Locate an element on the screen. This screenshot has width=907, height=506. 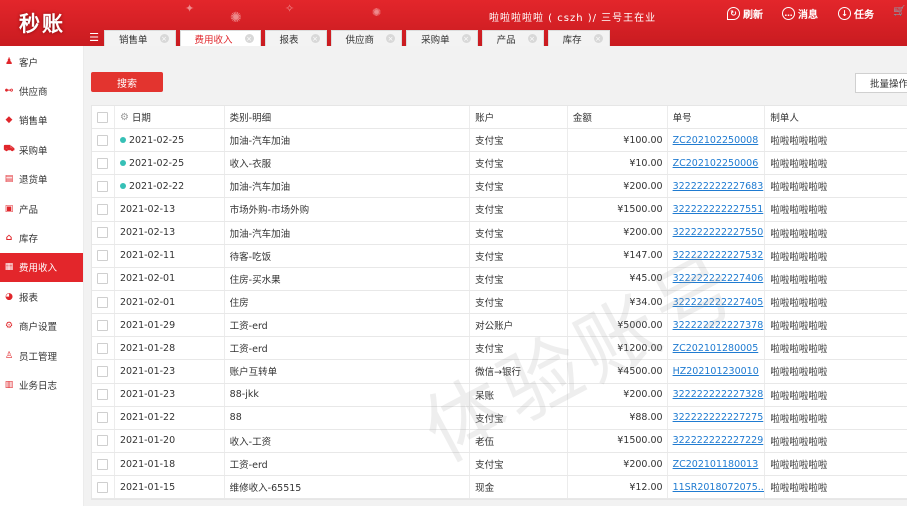
sidebar-item-return: ▤ 退货单 is located at coordinates (41, 179).